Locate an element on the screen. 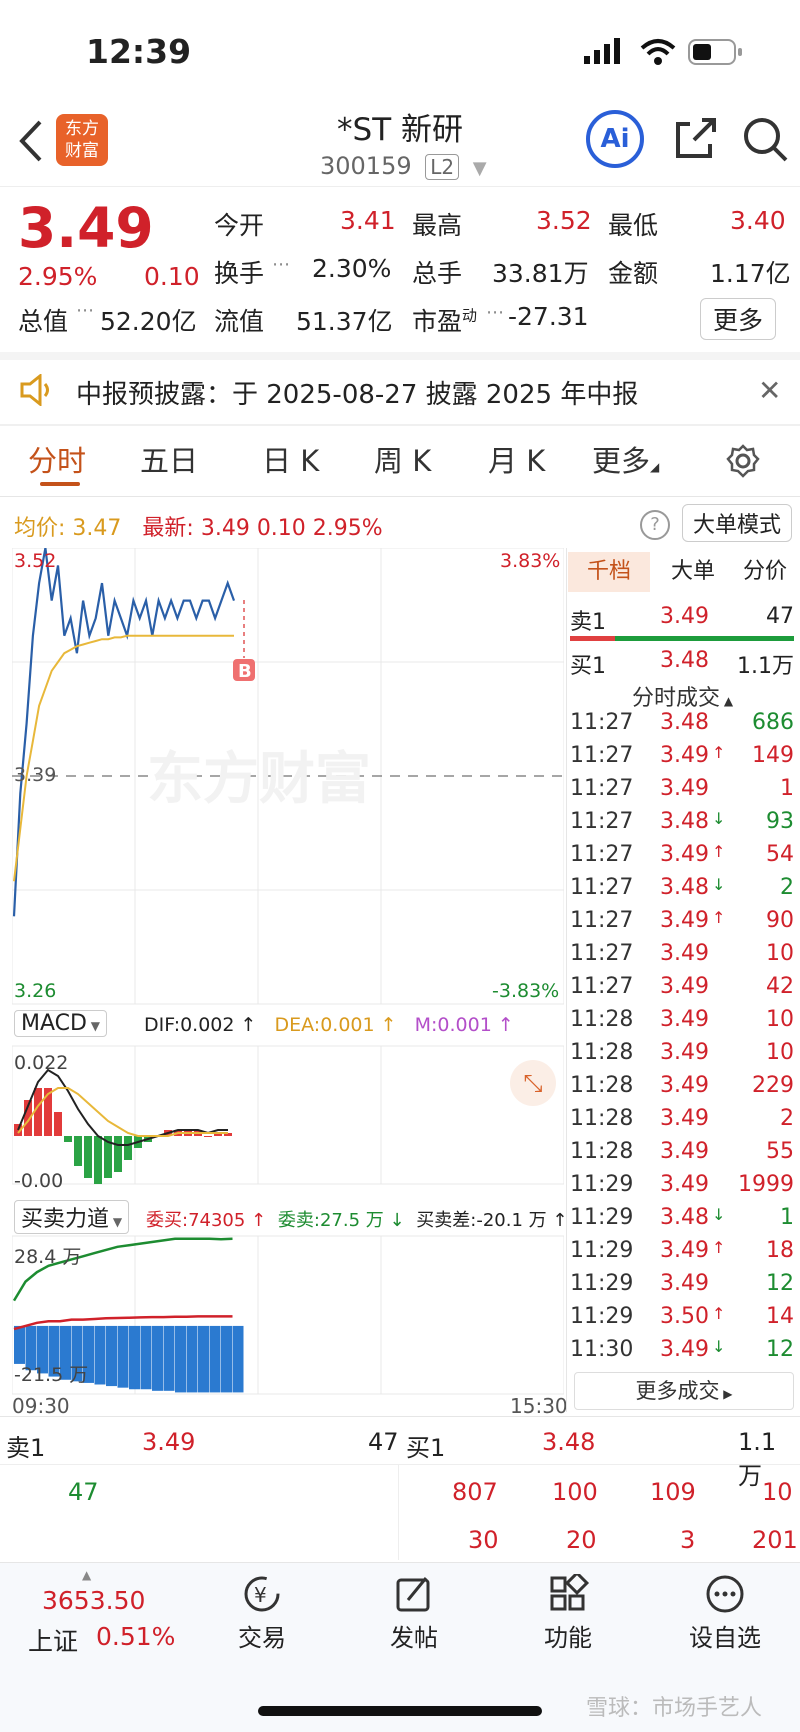  nav-post: 发帖 is located at coordinates (414, 1613).